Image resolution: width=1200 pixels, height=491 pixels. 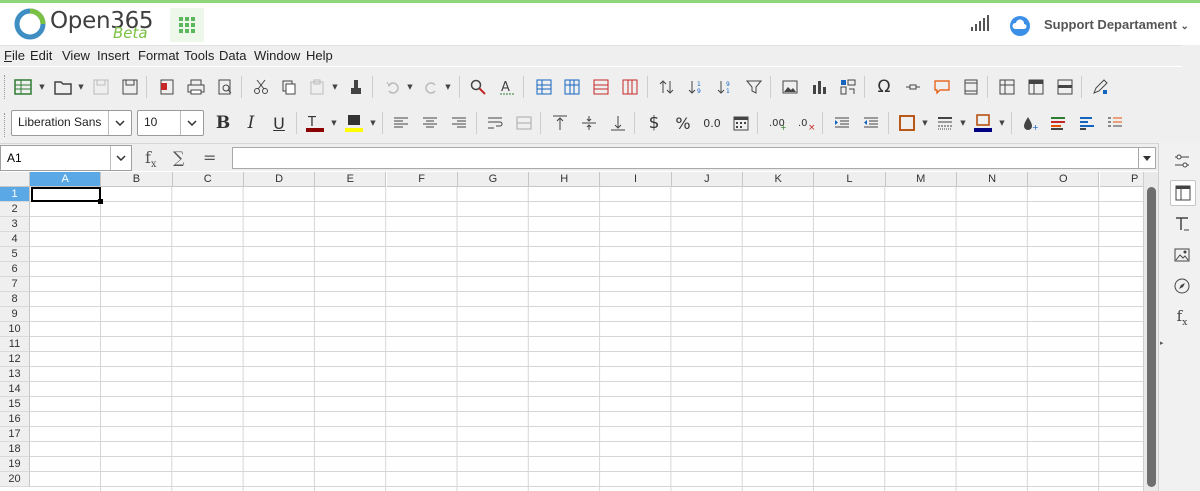 What do you see at coordinates (459, 123) in the screenshot?
I see `align-right-button` at bounding box center [459, 123].